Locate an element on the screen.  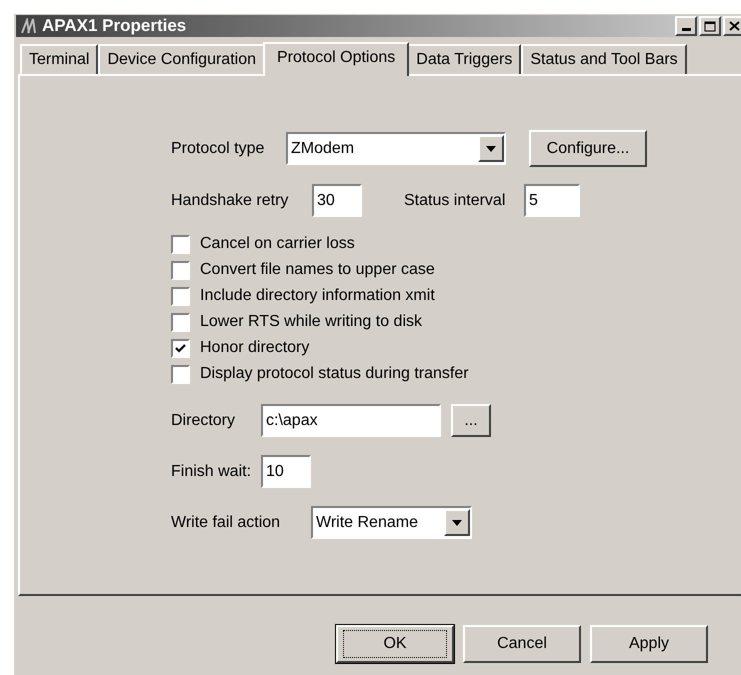
tab: Device Configuration is located at coordinates (181, 59).